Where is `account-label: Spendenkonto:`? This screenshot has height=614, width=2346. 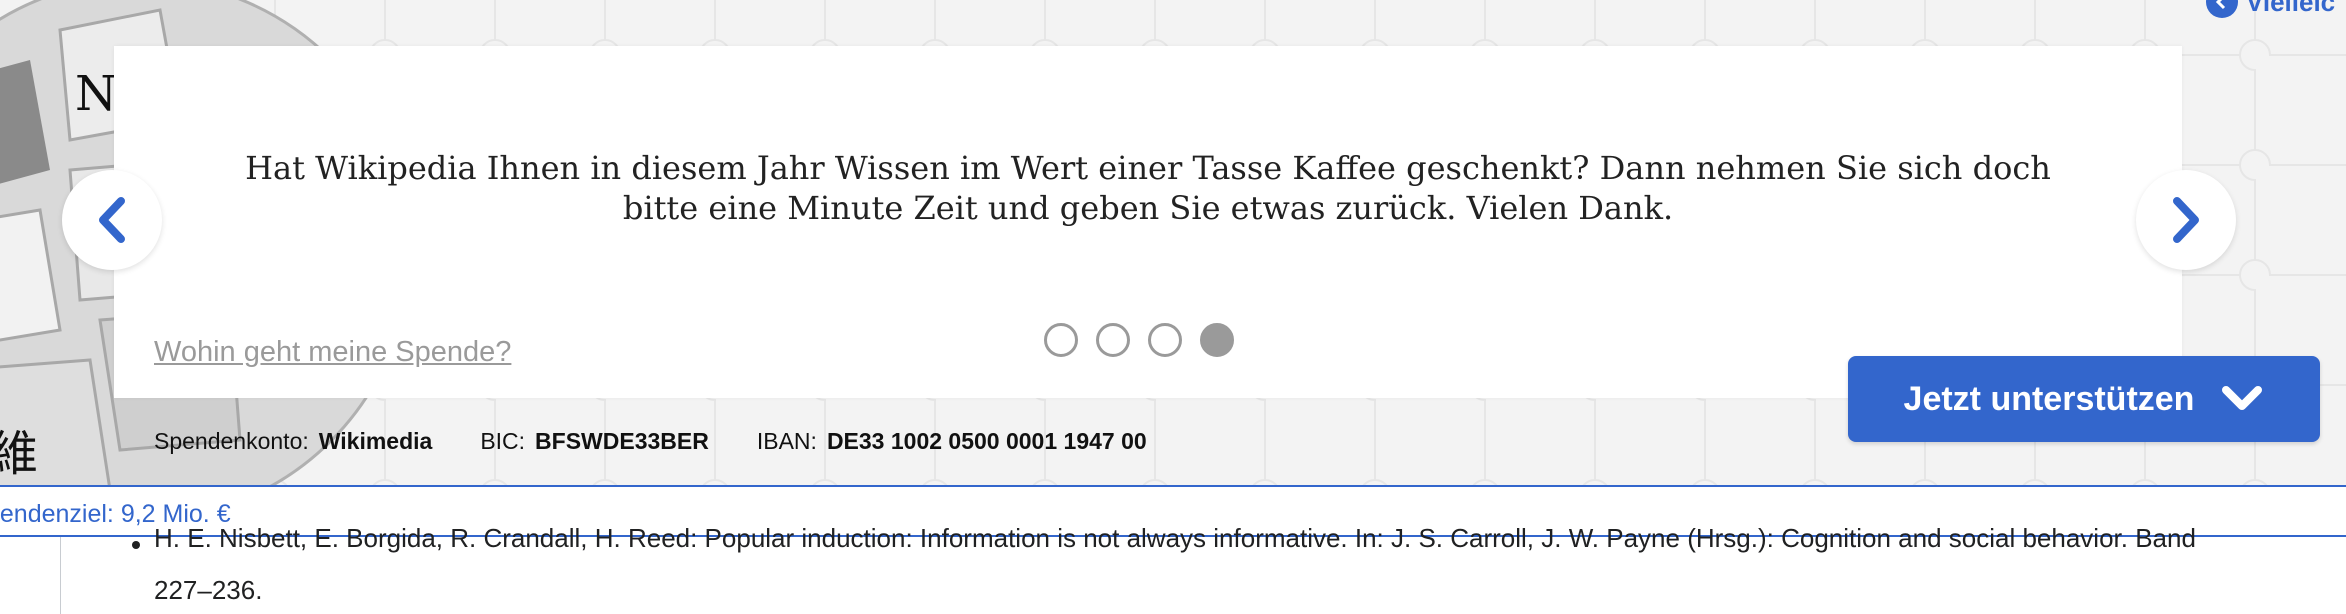 account-label: Spendenkonto: is located at coordinates (231, 441).